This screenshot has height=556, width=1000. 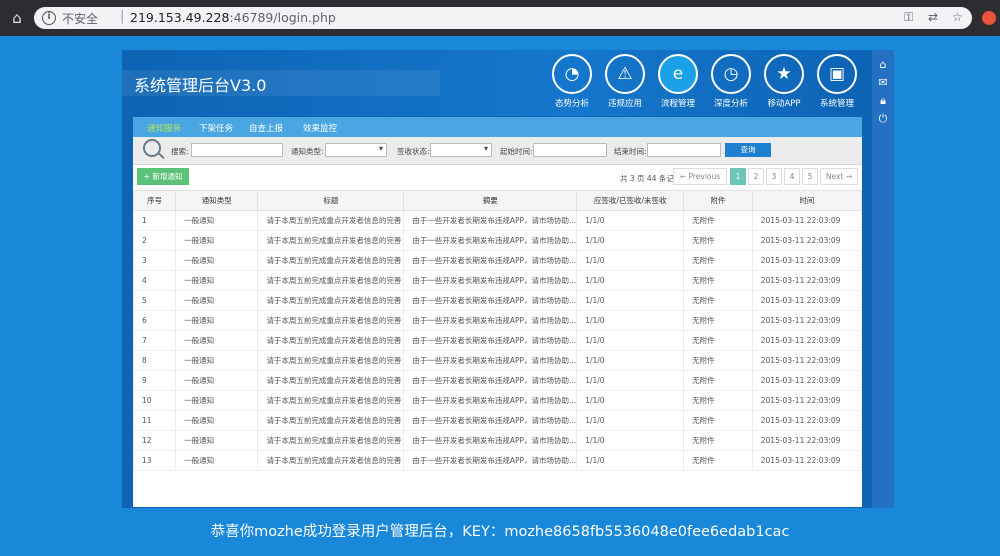 I want to click on nav-label: 态势分析, so click(x=571, y=104).